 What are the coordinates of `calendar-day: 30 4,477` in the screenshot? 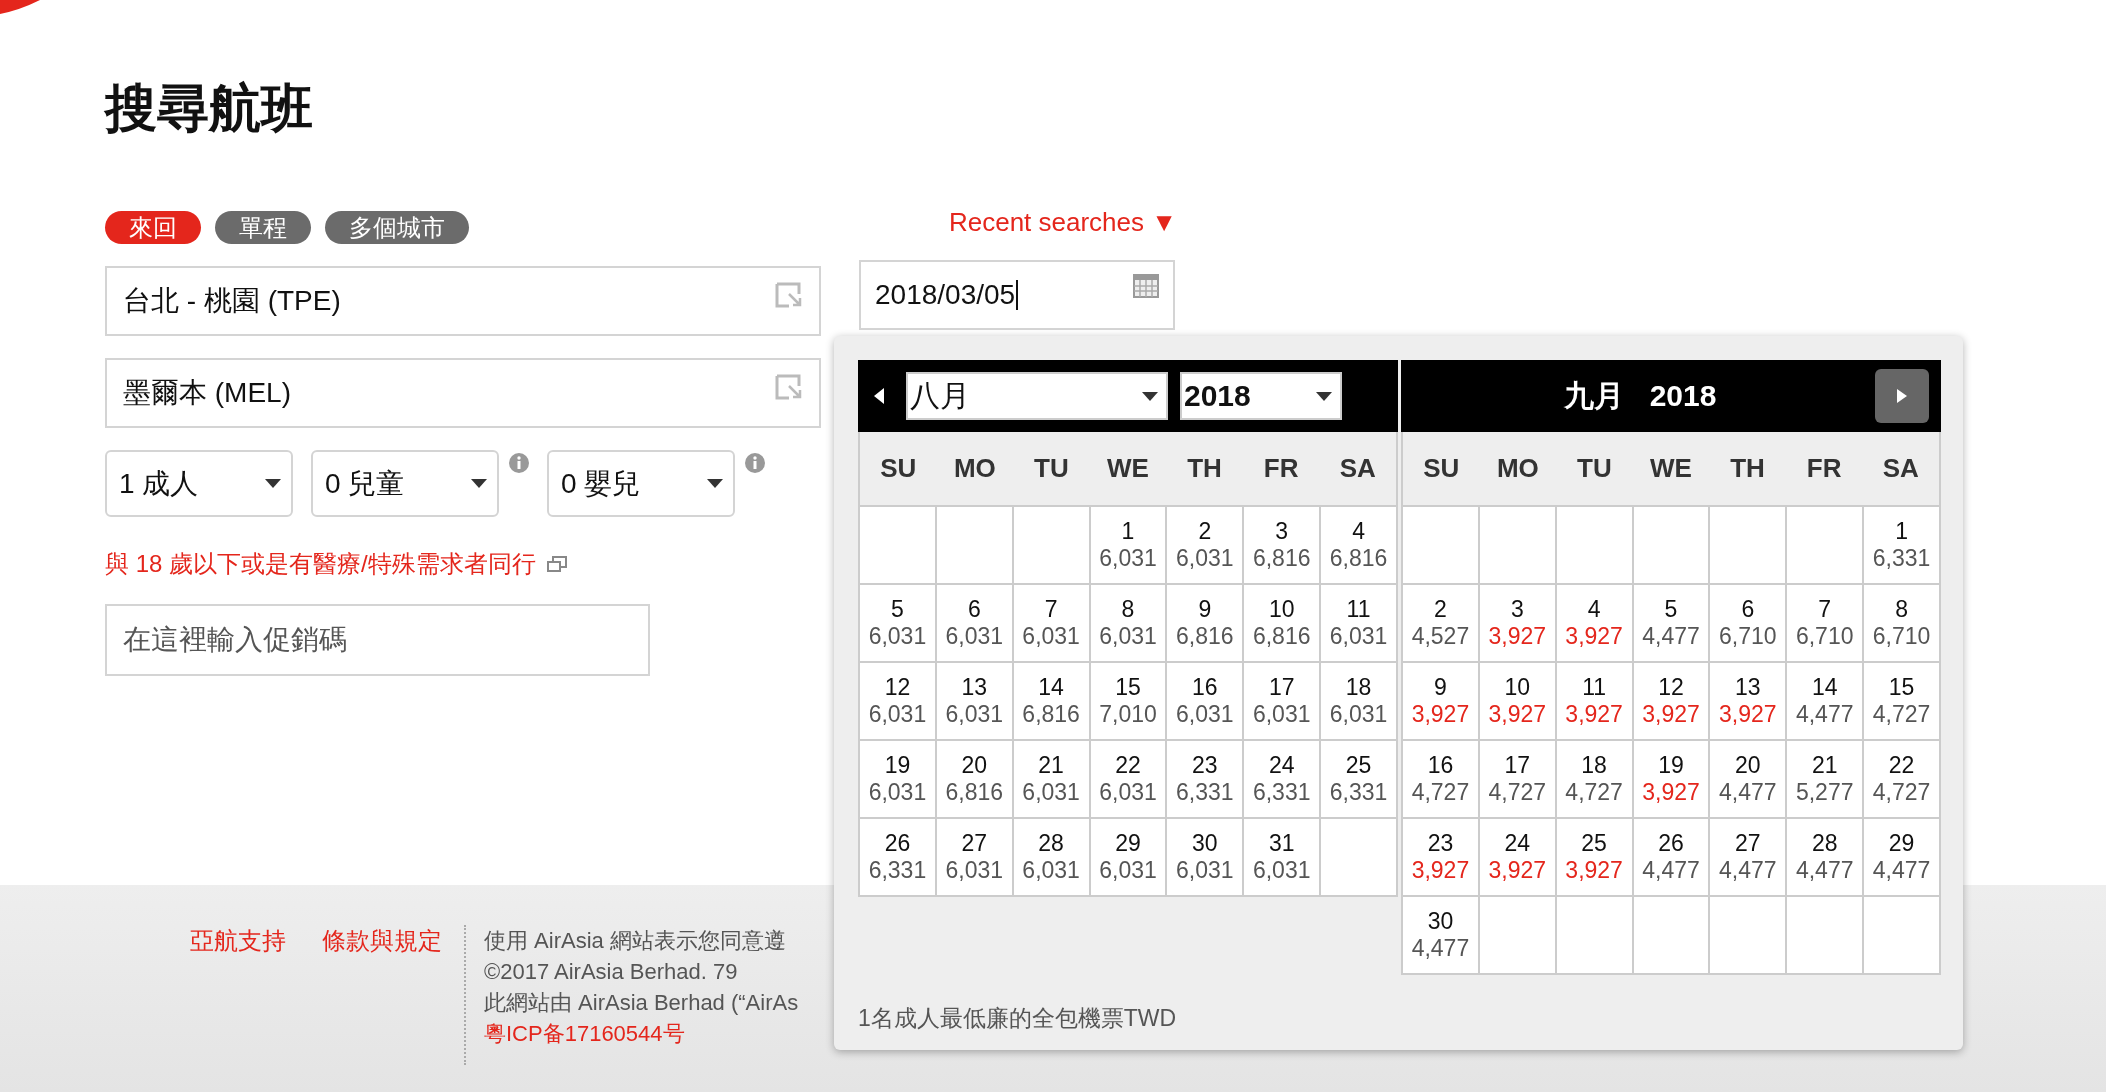 It's located at (1441, 936).